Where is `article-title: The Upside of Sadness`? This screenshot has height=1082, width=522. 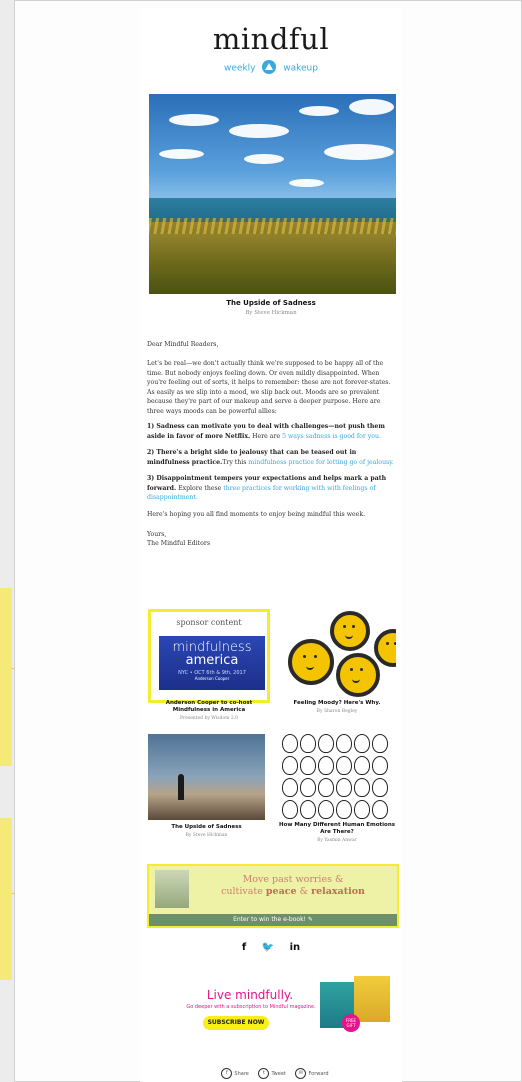
article-title: The Upside of Sadness is located at coordinates (271, 303).